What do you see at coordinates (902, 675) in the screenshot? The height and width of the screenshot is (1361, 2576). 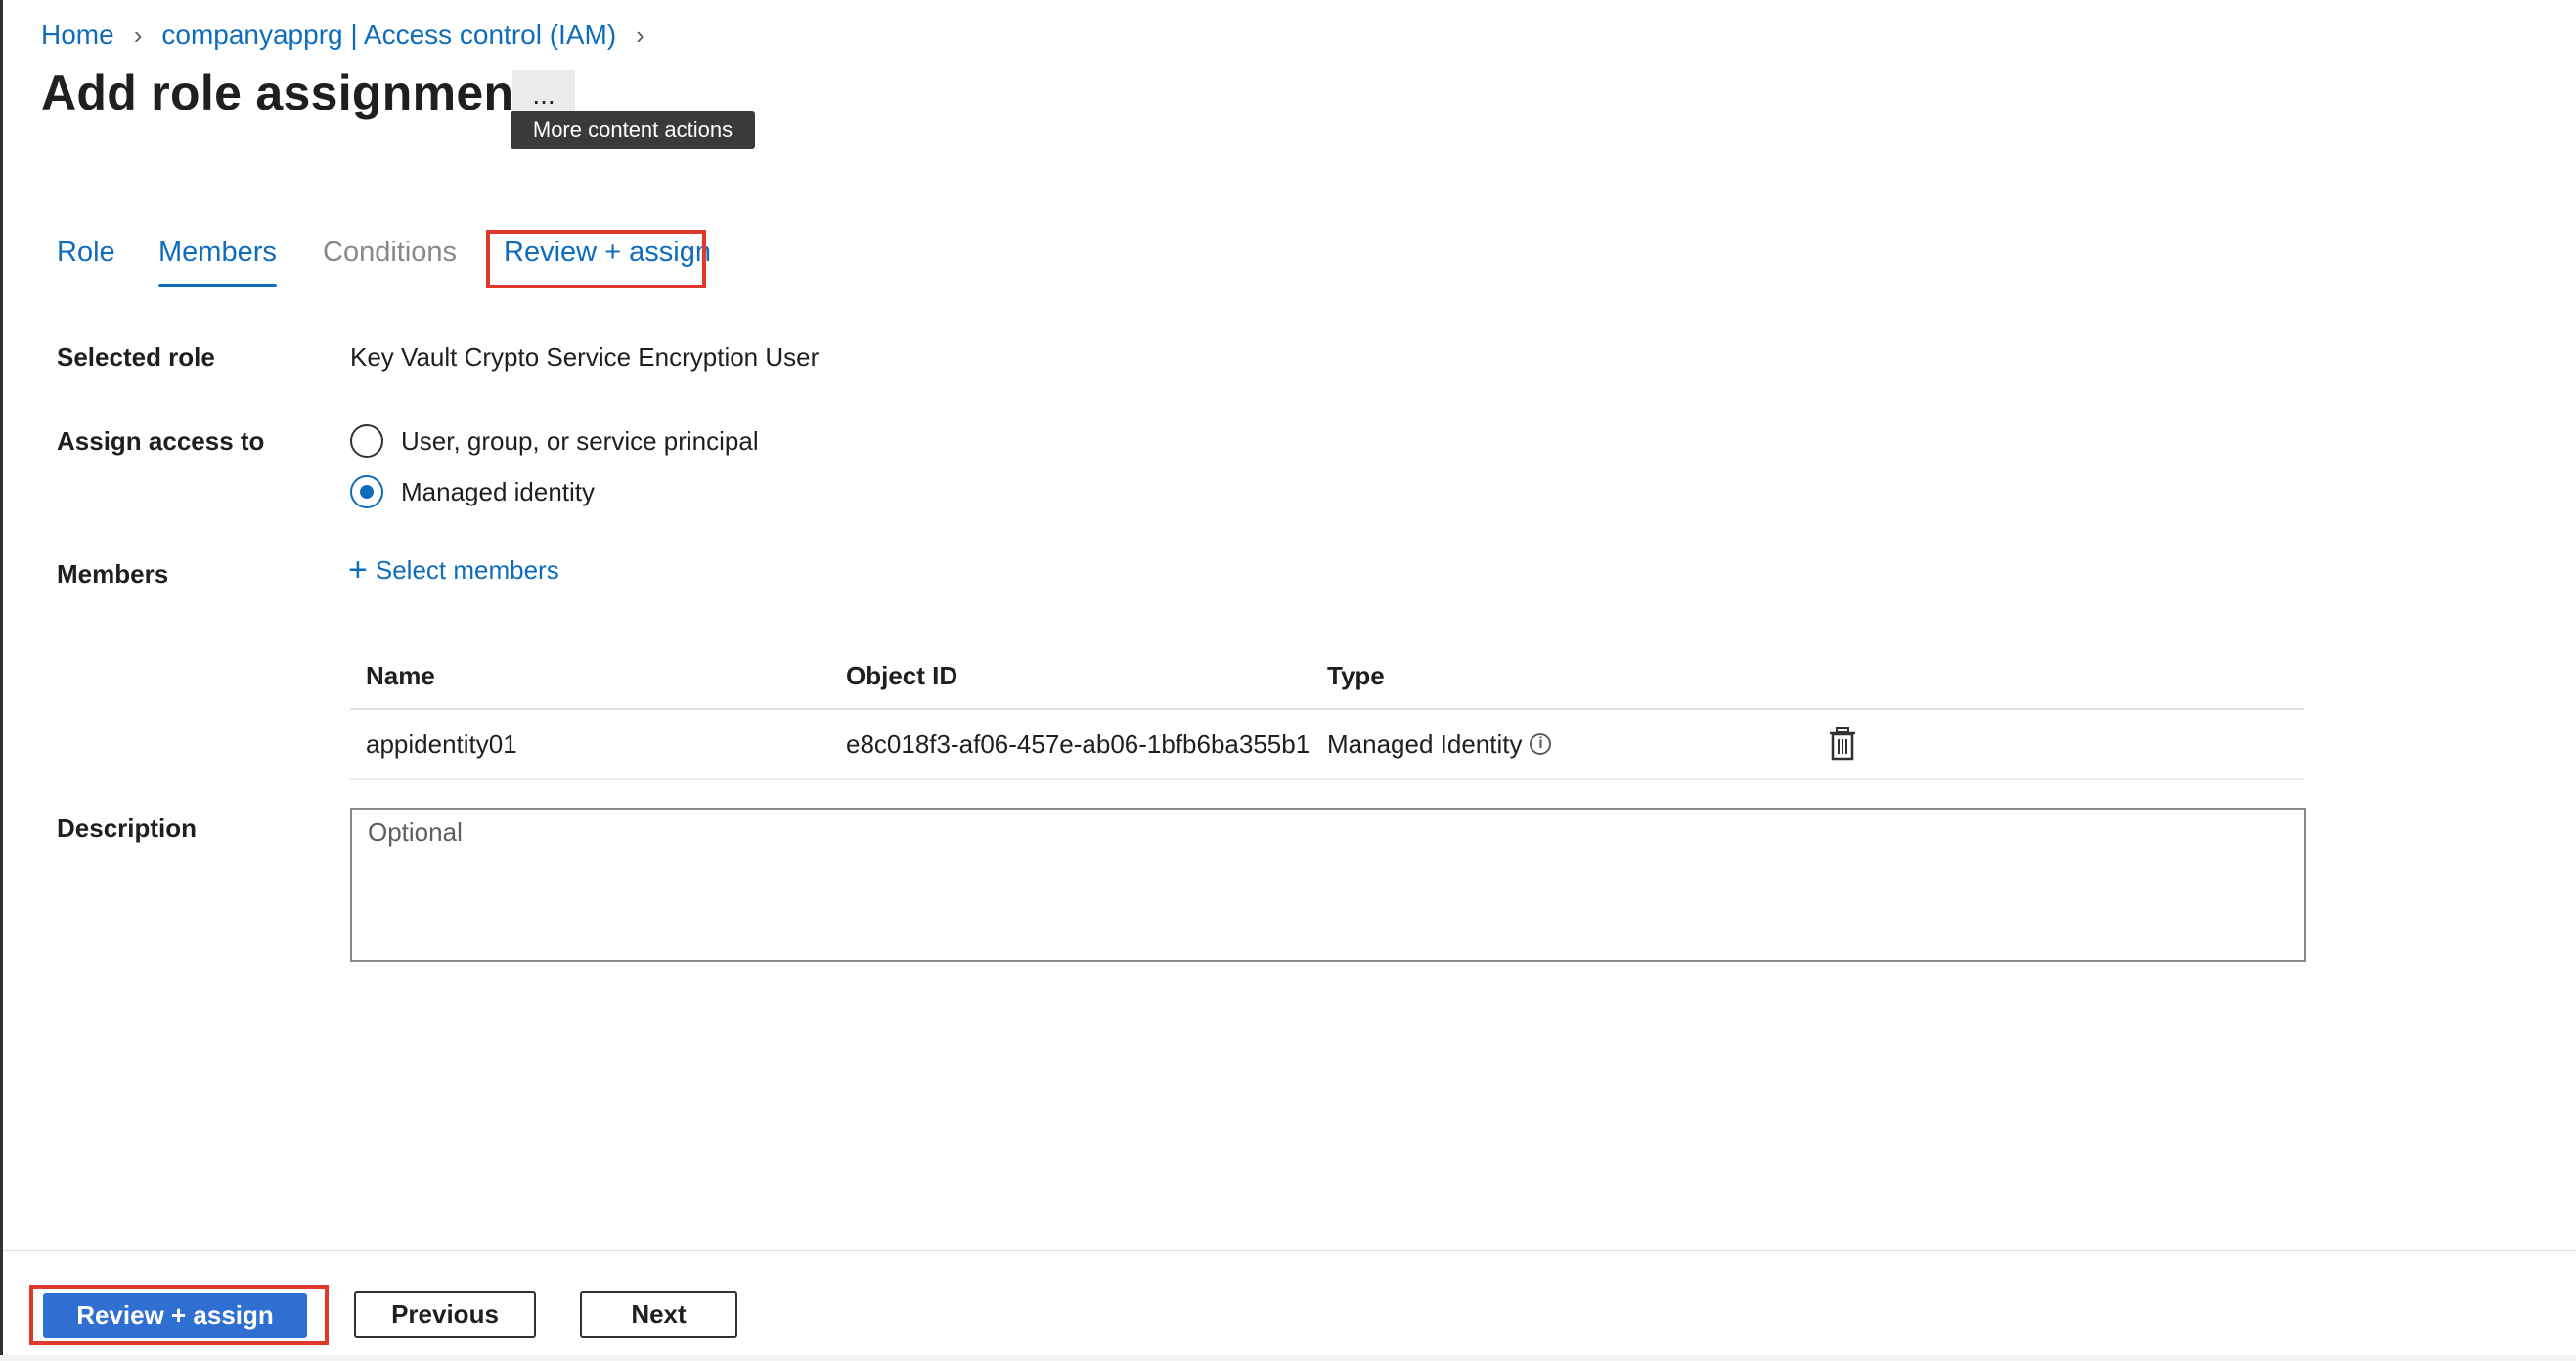 I see `header-object-id: Object ID` at bounding box center [902, 675].